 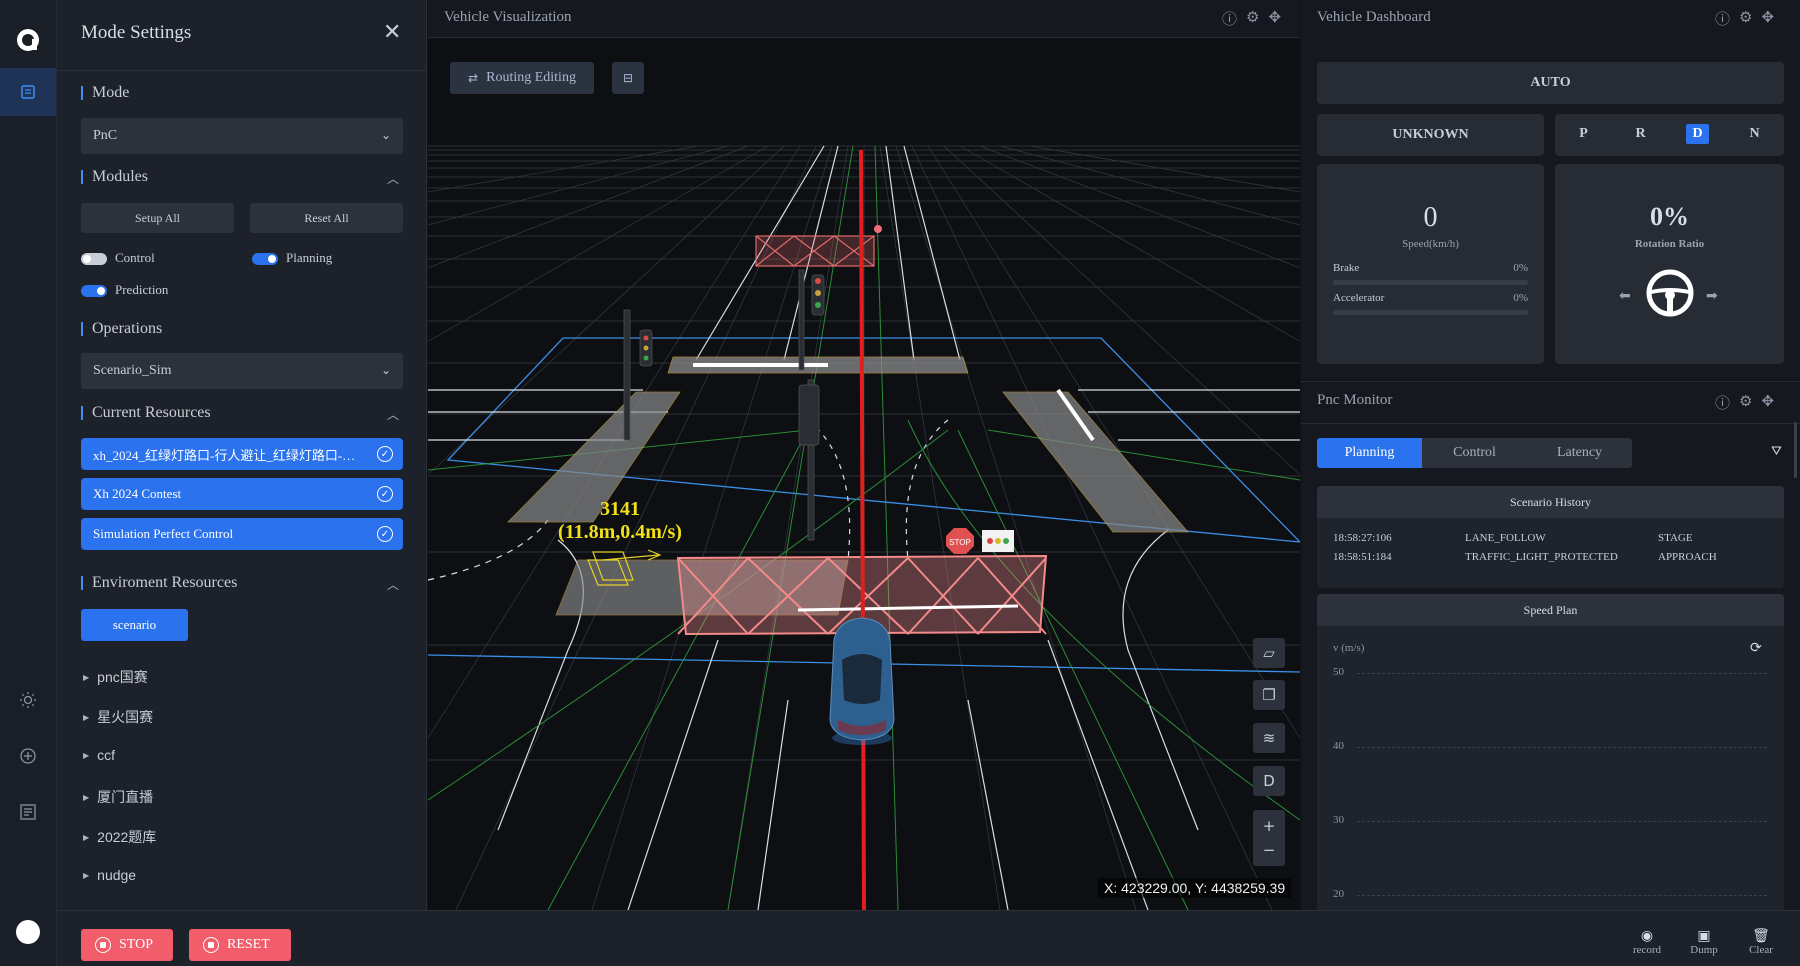 What do you see at coordinates (864, 19) in the screenshot?
I see `viz-header: Vehicle Visualization ⓘ ⚙ ✥` at bounding box center [864, 19].